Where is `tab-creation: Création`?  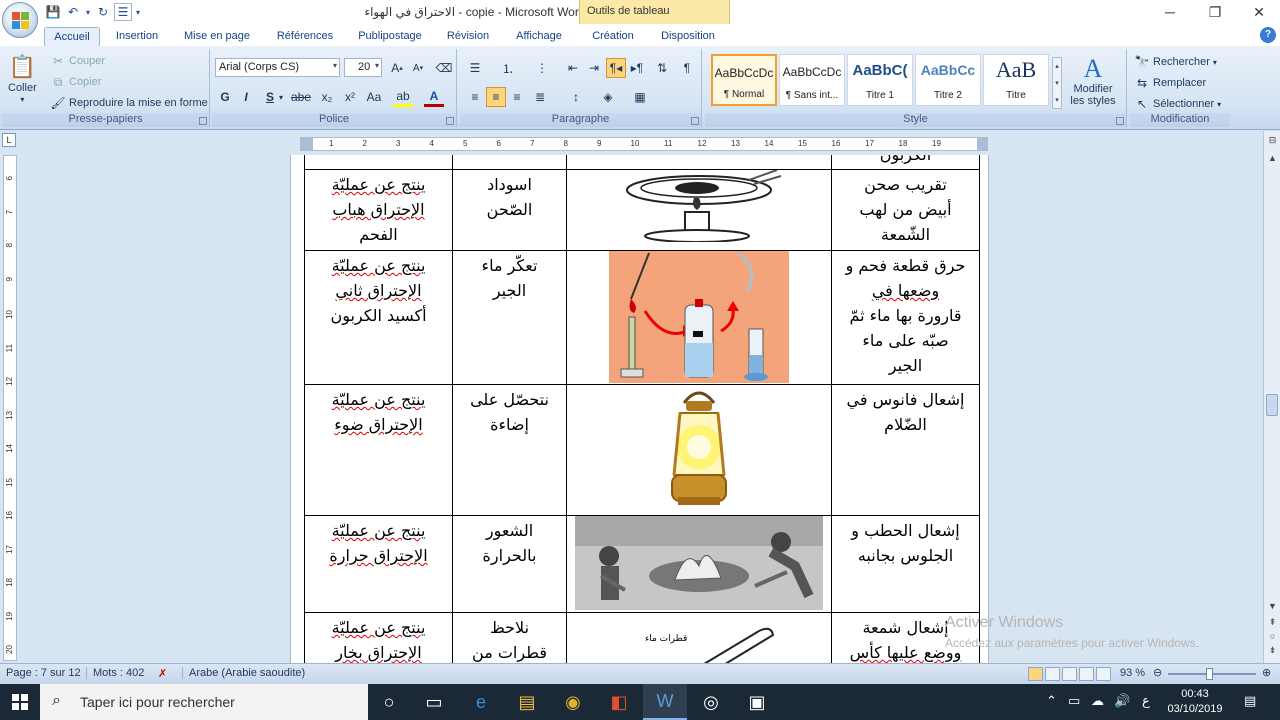 tab-creation: Création is located at coordinates (613, 36).